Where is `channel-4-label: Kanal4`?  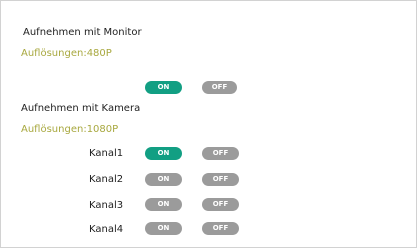 channel-4-label: Kanal4 is located at coordinates (106, 229).